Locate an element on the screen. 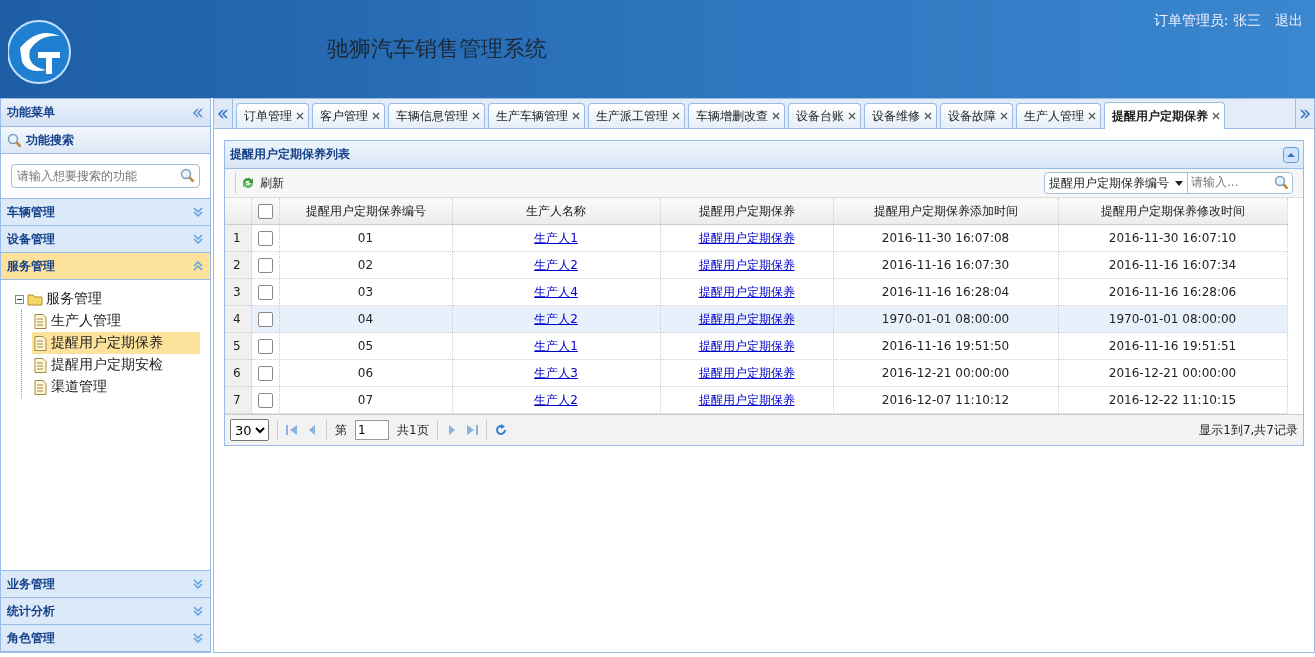  row-number: 2 is located at coordinates (238, 265).